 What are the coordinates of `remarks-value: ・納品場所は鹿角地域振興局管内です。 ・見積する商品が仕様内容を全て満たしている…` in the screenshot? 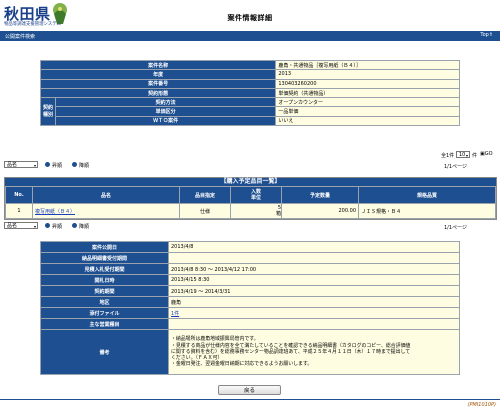 It's located at (314, 352).